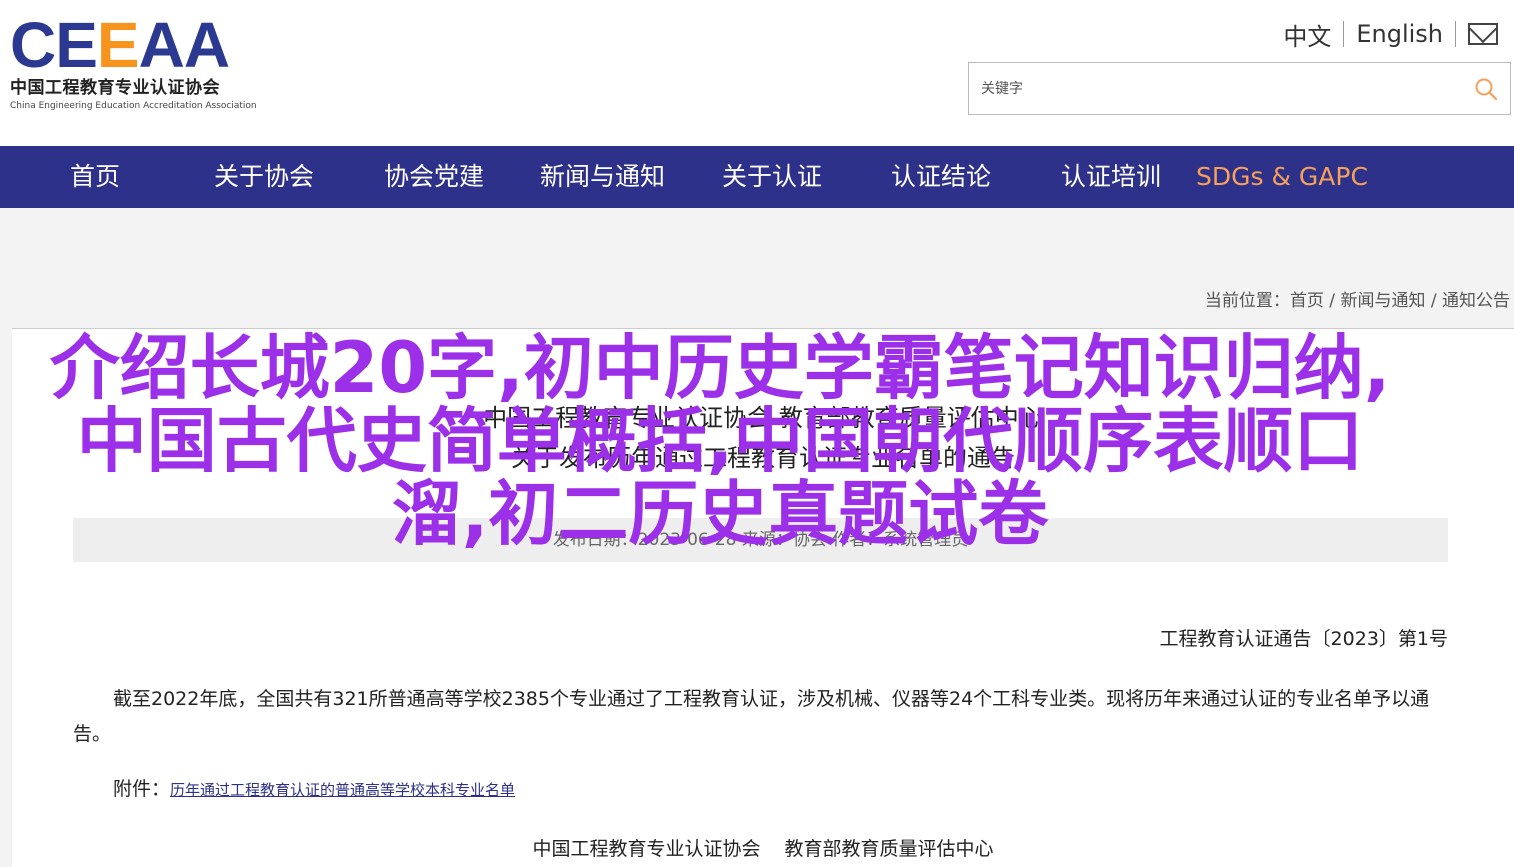 Image resolution: width=1514 pixels, height=867 pixels. Describe the element at coordinates (1486, 89) in the screenshot. I see `search-icon` at that location.